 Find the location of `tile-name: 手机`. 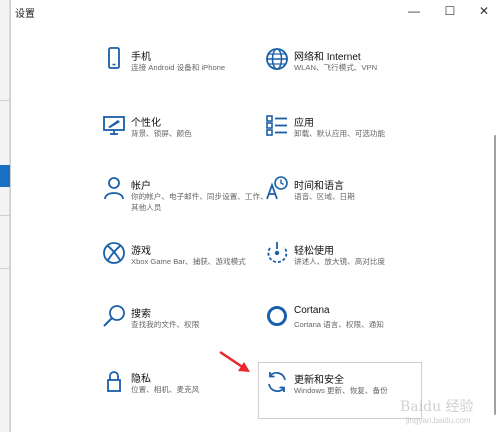

tile-name: 手机 is located at coordinates (141, 57).